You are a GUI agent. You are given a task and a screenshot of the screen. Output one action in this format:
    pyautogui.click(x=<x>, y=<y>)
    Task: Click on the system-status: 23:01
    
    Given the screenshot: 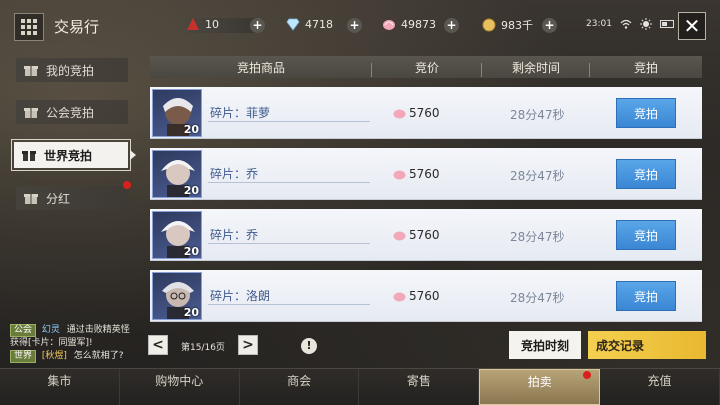 What is the action you would take?
    pyautogui.click(x=630, y=24)
    